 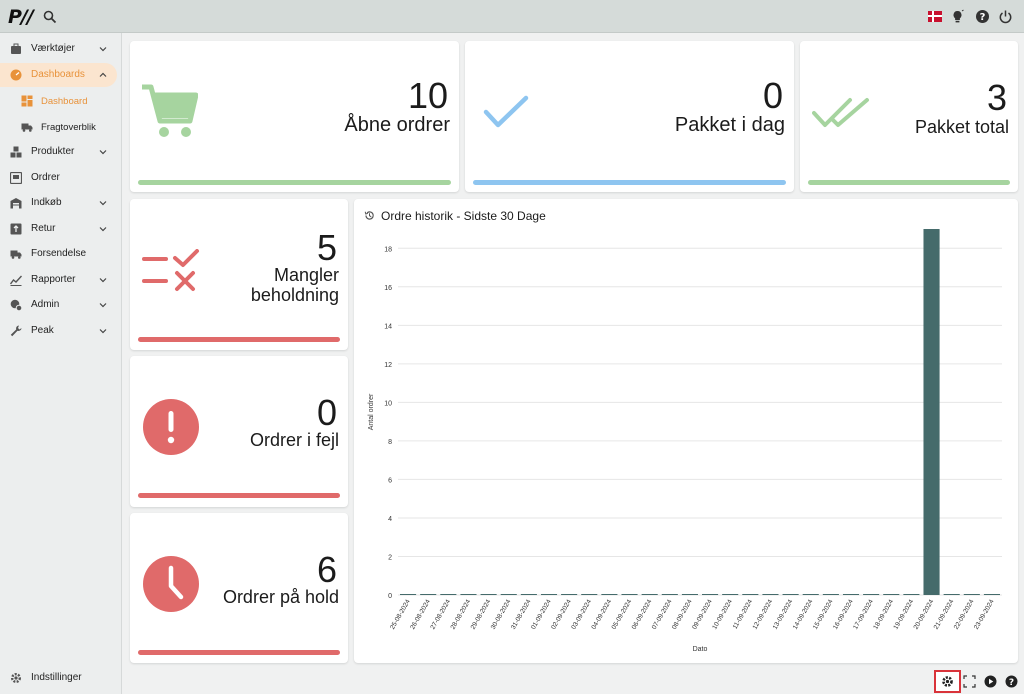 I want to click on y-tick-label: 2, so click(x=390, y=557).